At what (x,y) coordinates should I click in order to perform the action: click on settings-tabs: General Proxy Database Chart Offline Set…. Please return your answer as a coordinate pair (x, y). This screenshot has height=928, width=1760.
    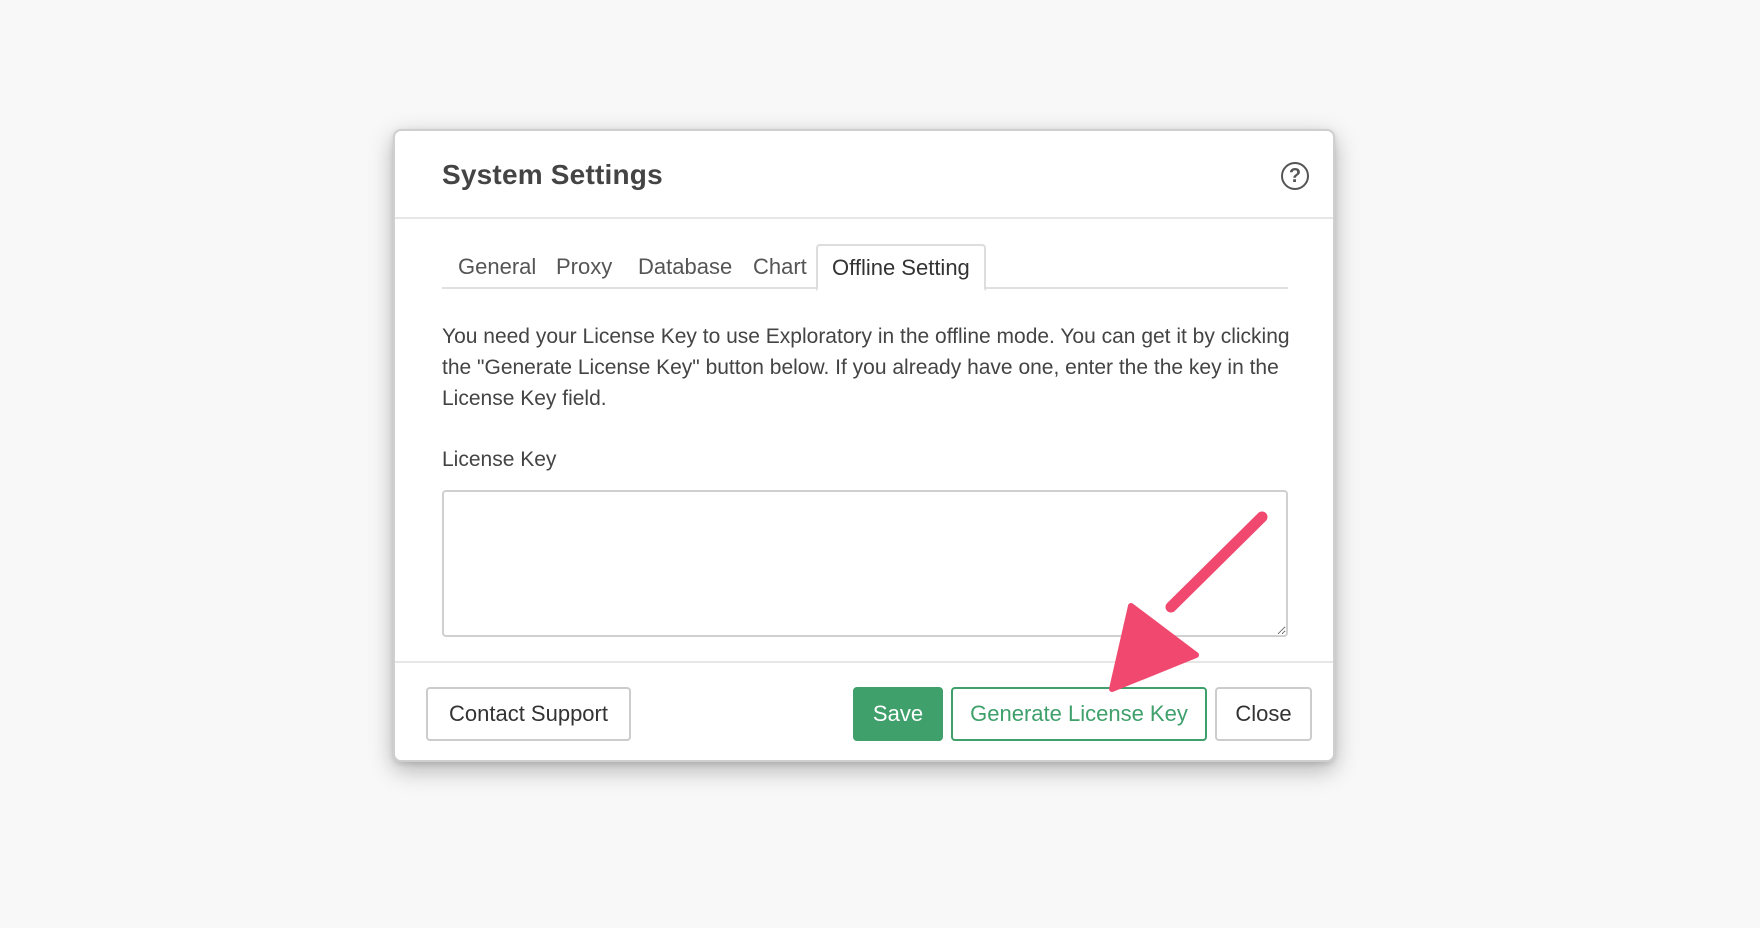
    Looking at the image, I should click on (865, 267).